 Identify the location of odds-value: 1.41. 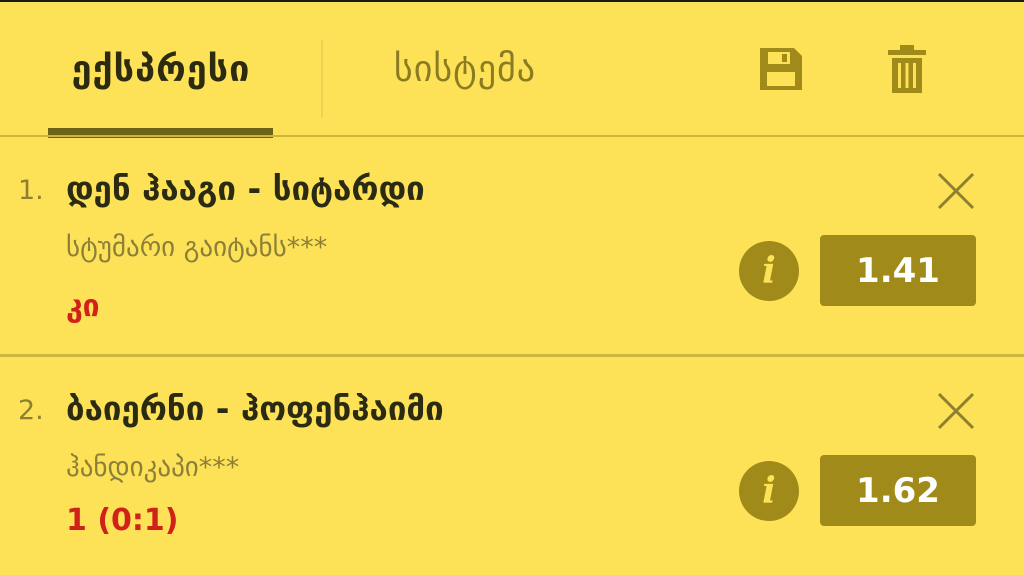
(898, 270).